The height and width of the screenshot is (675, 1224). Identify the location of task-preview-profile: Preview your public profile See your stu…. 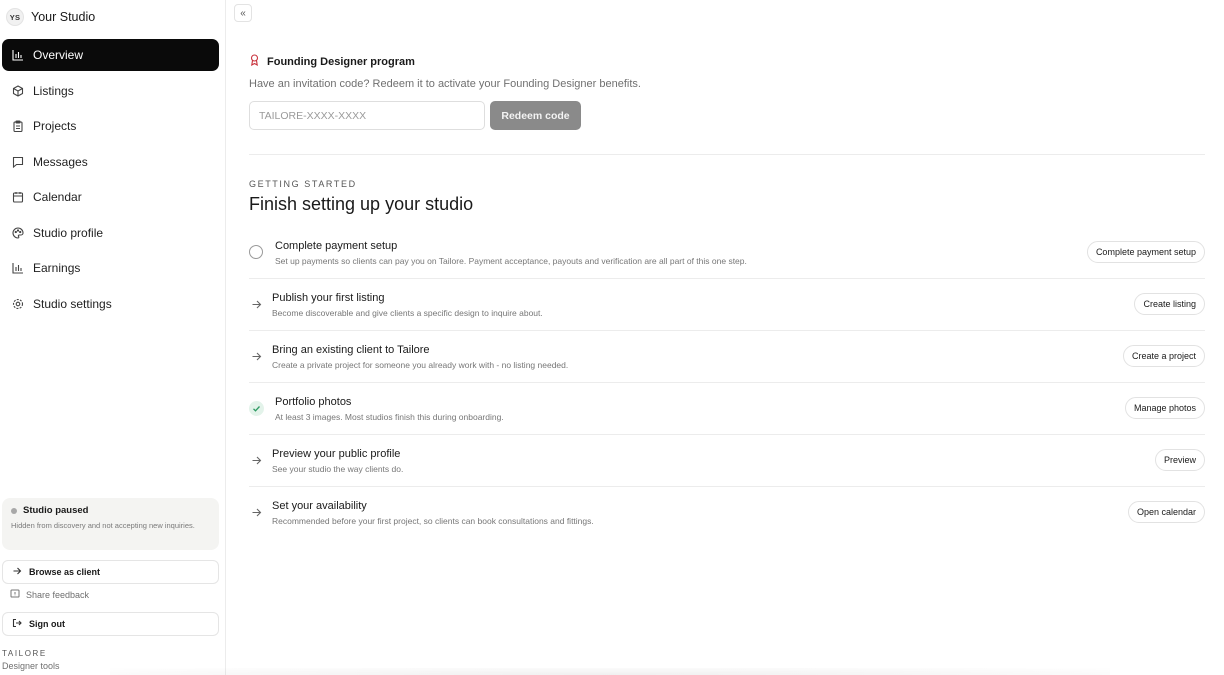
(727, 461).